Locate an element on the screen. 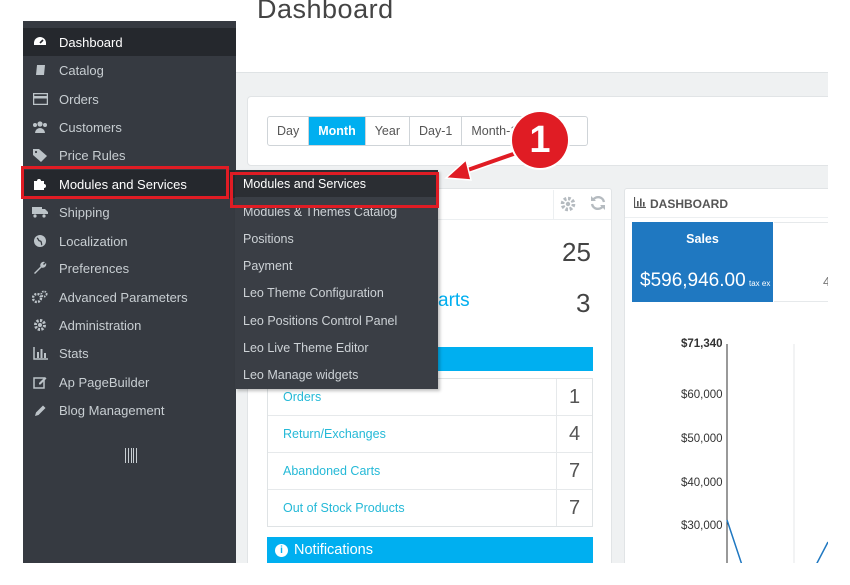 This screenshot has height=585, width=850. sidebar-item-label: Advanced Parameters is located at coordinates (123, 297).